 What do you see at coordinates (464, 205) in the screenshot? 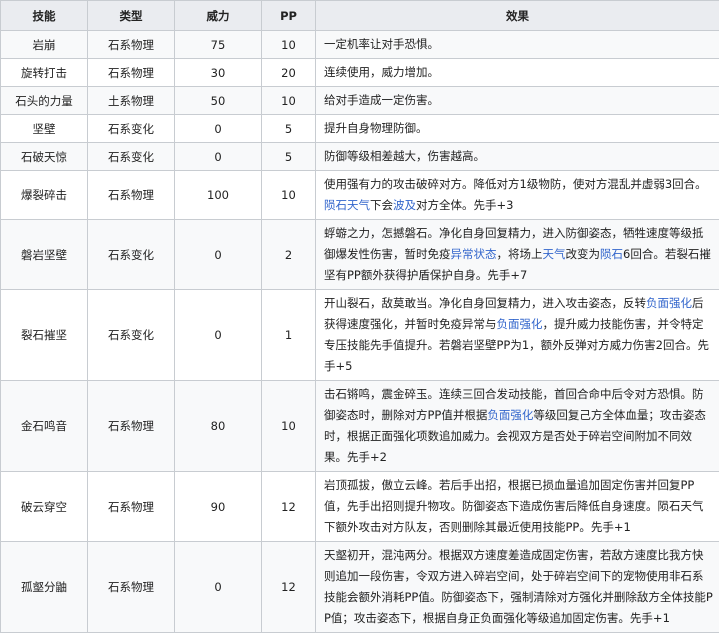
I see `effect-text: 对方全体。先手+3` at bounding box center [464, 205].